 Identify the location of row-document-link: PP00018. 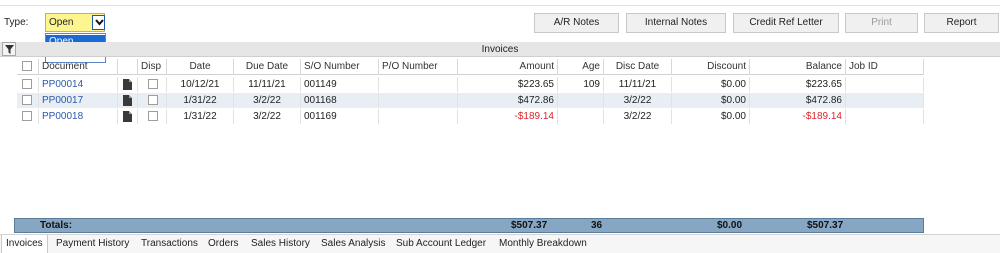
(78, 116).